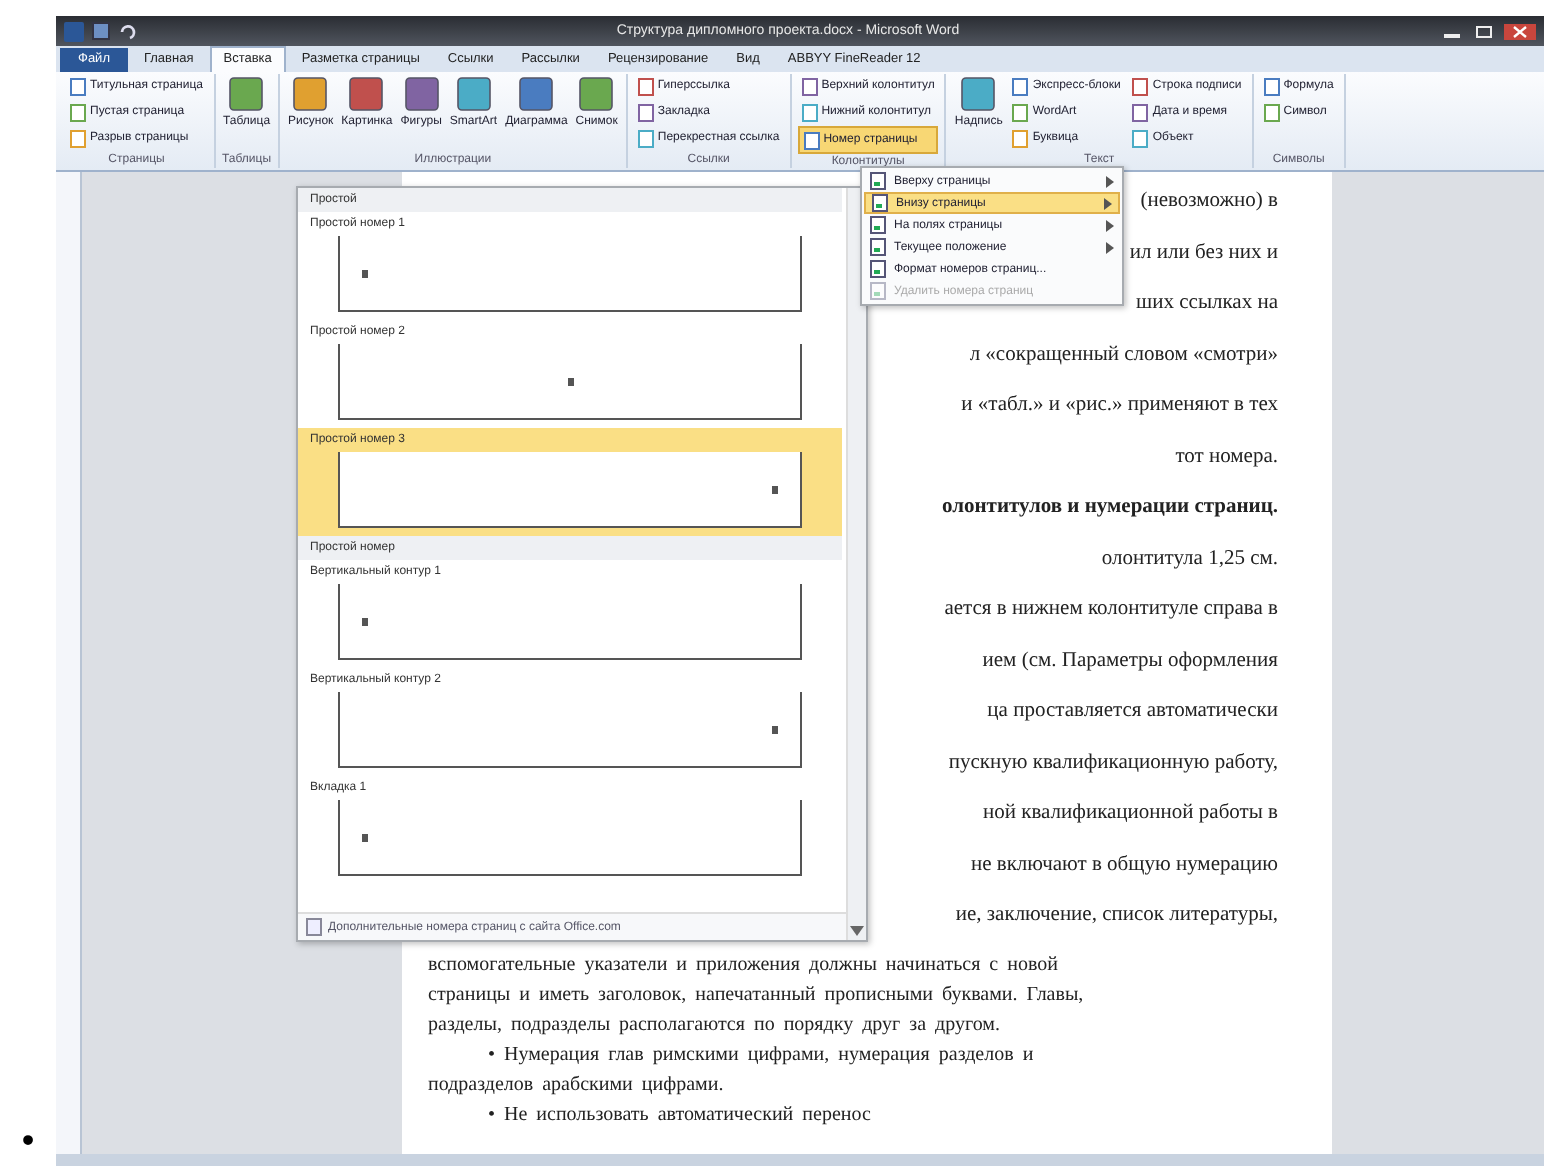  What do you see at coordinates (1123, 355) in the screenshot?
I see `body-text: л «сокращенный словом «смотри»` at bounding box center [1123, 355].